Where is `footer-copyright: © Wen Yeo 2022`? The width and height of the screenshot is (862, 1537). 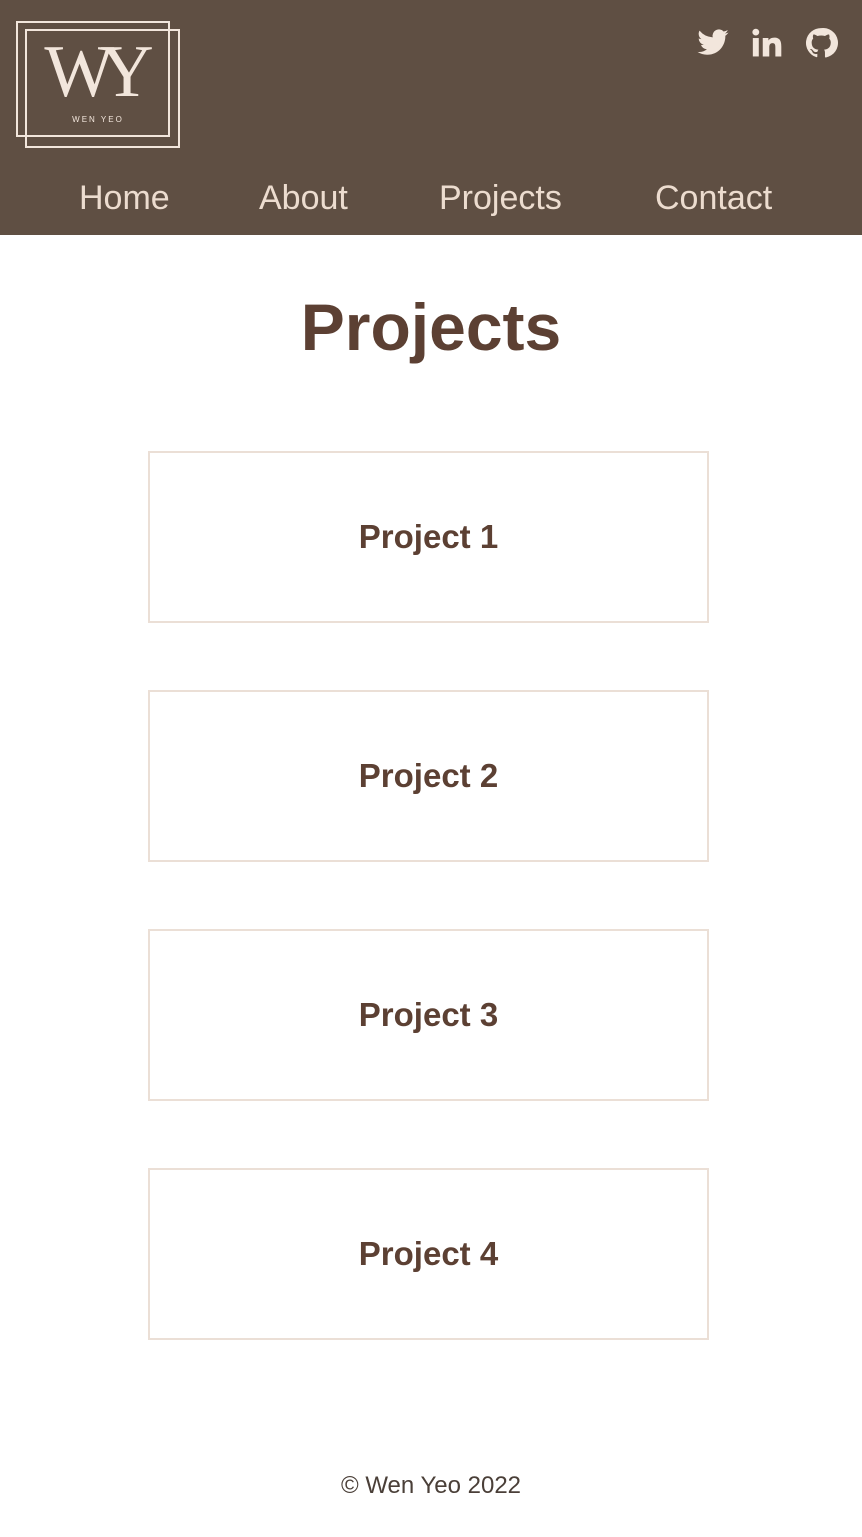
footer-copyright: © Wen Yeo 2022 is located at coordinates (431, 1485).